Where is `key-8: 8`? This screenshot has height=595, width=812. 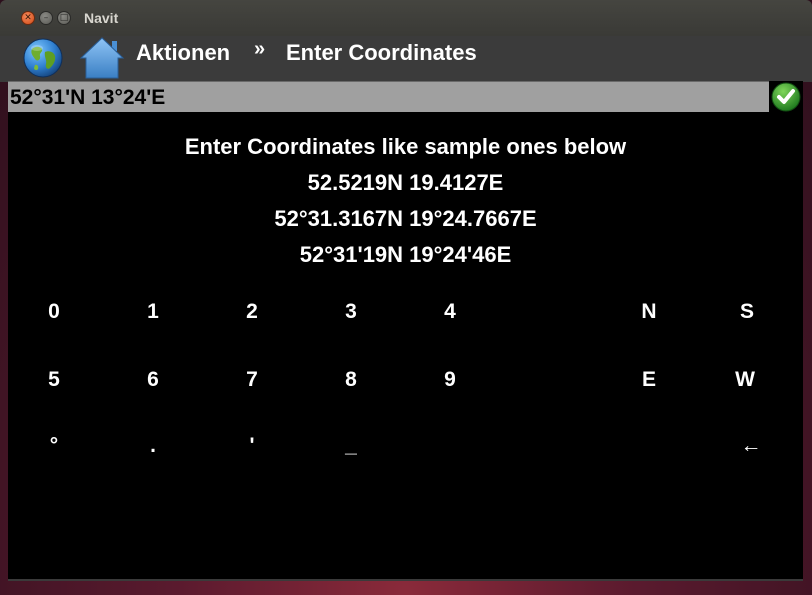 key-8: 8 is located at coordinates (351, 380).